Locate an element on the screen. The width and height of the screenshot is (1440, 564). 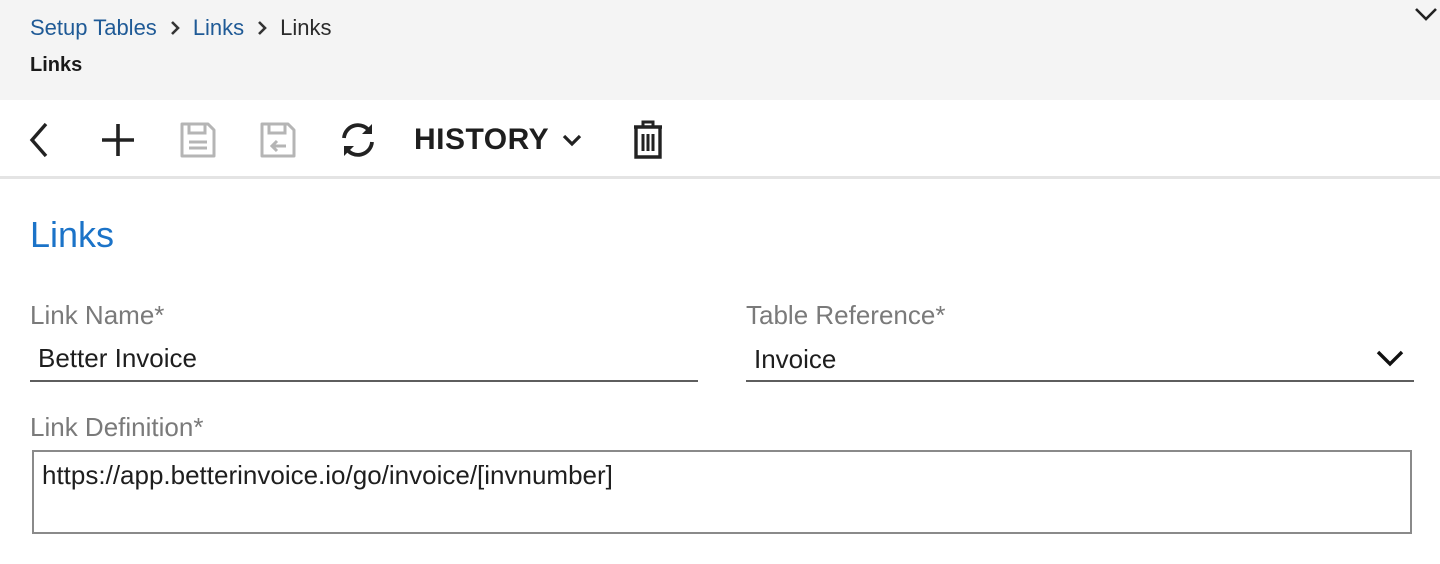
add-button is located at coordinates (118, 140).